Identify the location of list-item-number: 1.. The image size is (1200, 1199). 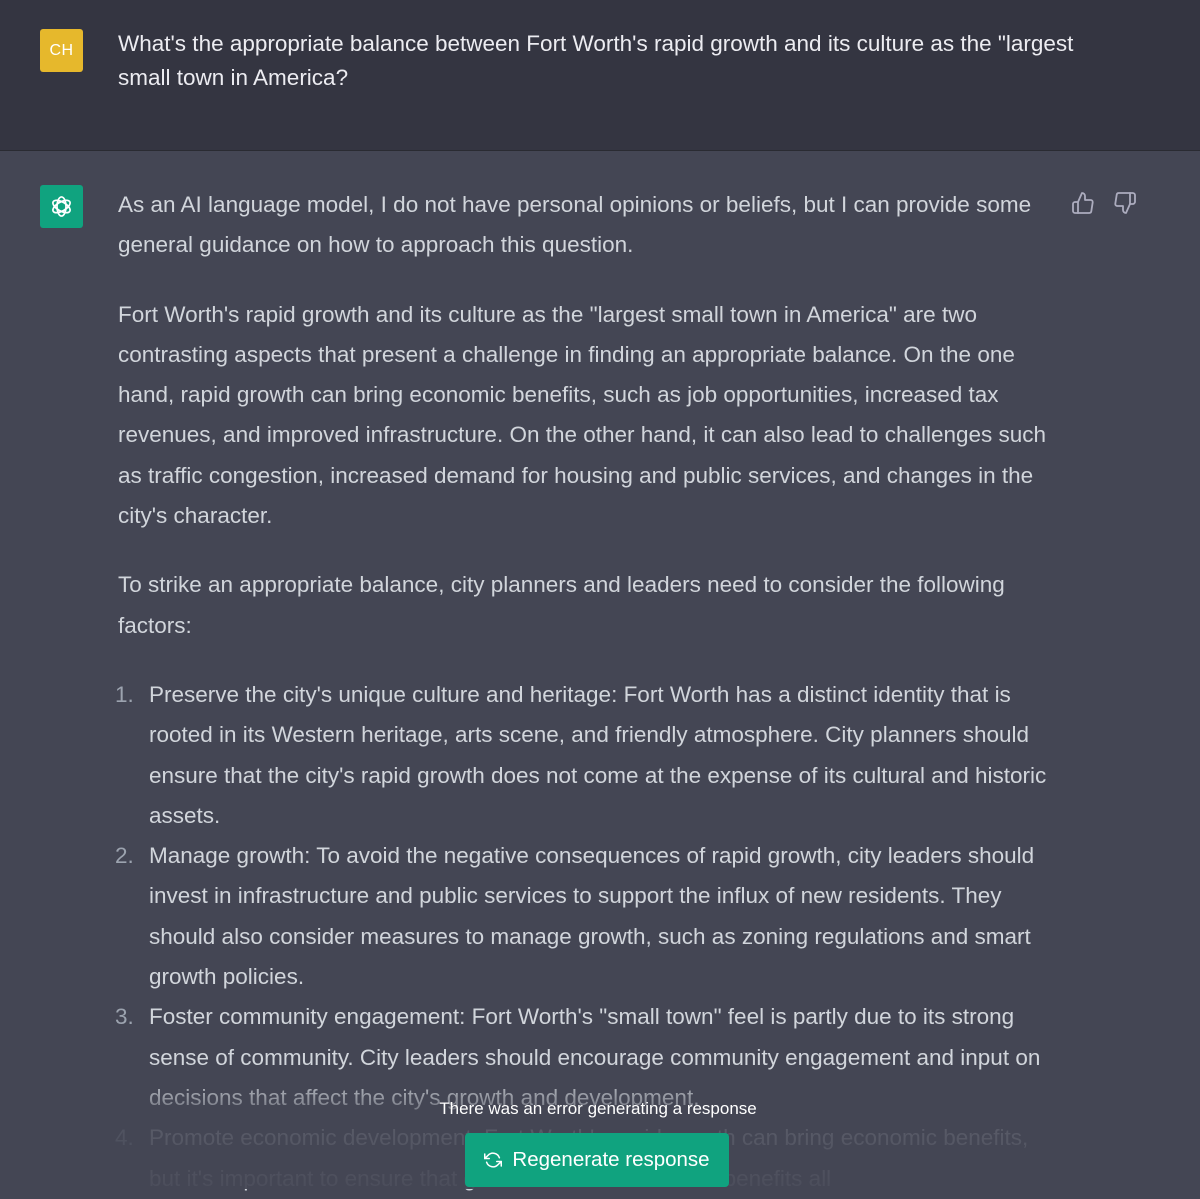
(124, 694).